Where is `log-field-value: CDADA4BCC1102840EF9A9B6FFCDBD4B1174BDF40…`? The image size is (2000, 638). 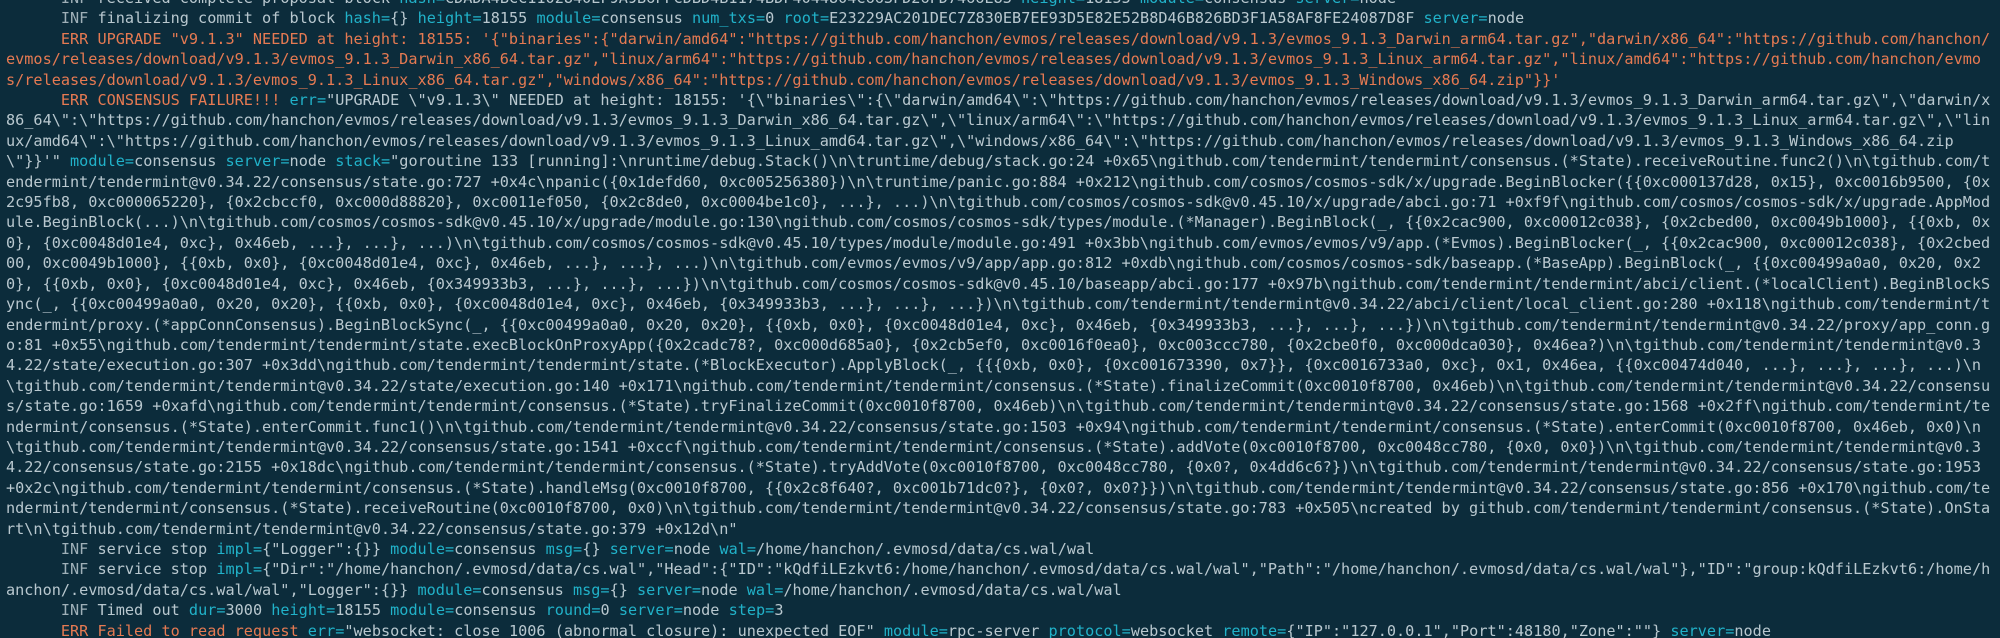 log-field-value: CDADA4BCC1102840EF9A9B6FFCDBD4B1174BDF40… is located at coordinates (728, 3).